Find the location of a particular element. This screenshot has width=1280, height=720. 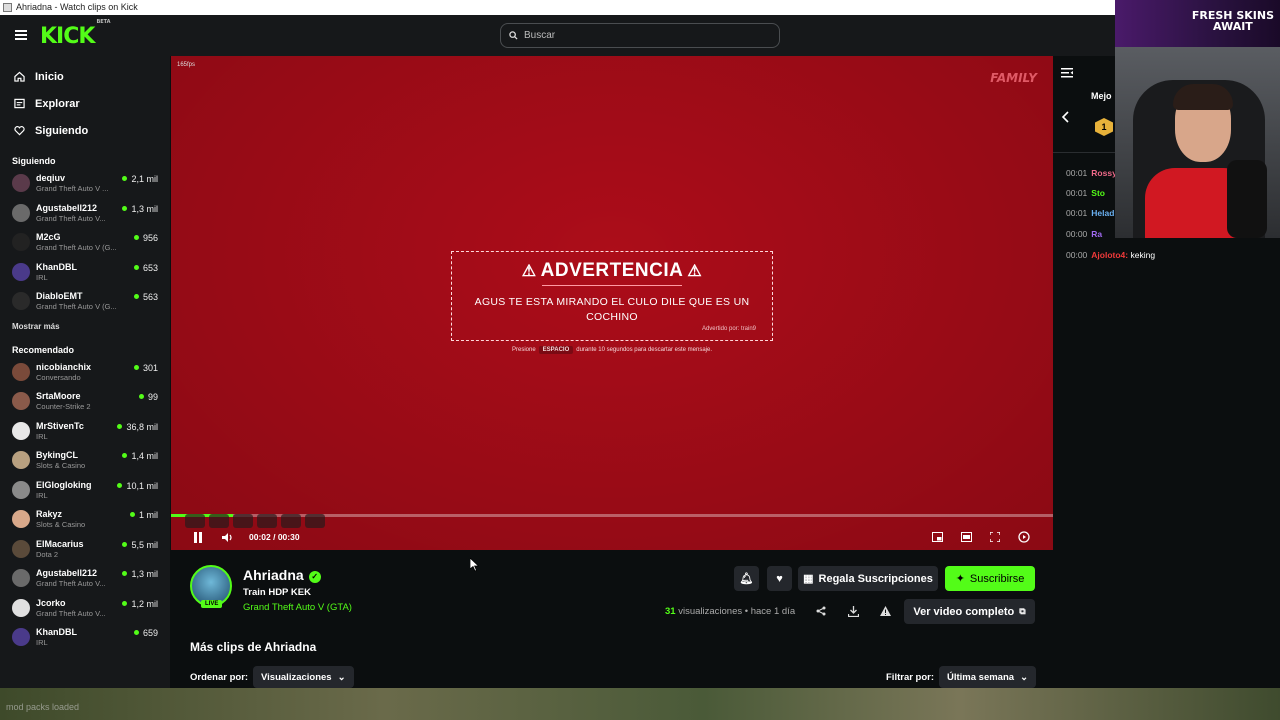

fps-counter: 165fps is located at coordinates (186, 65).